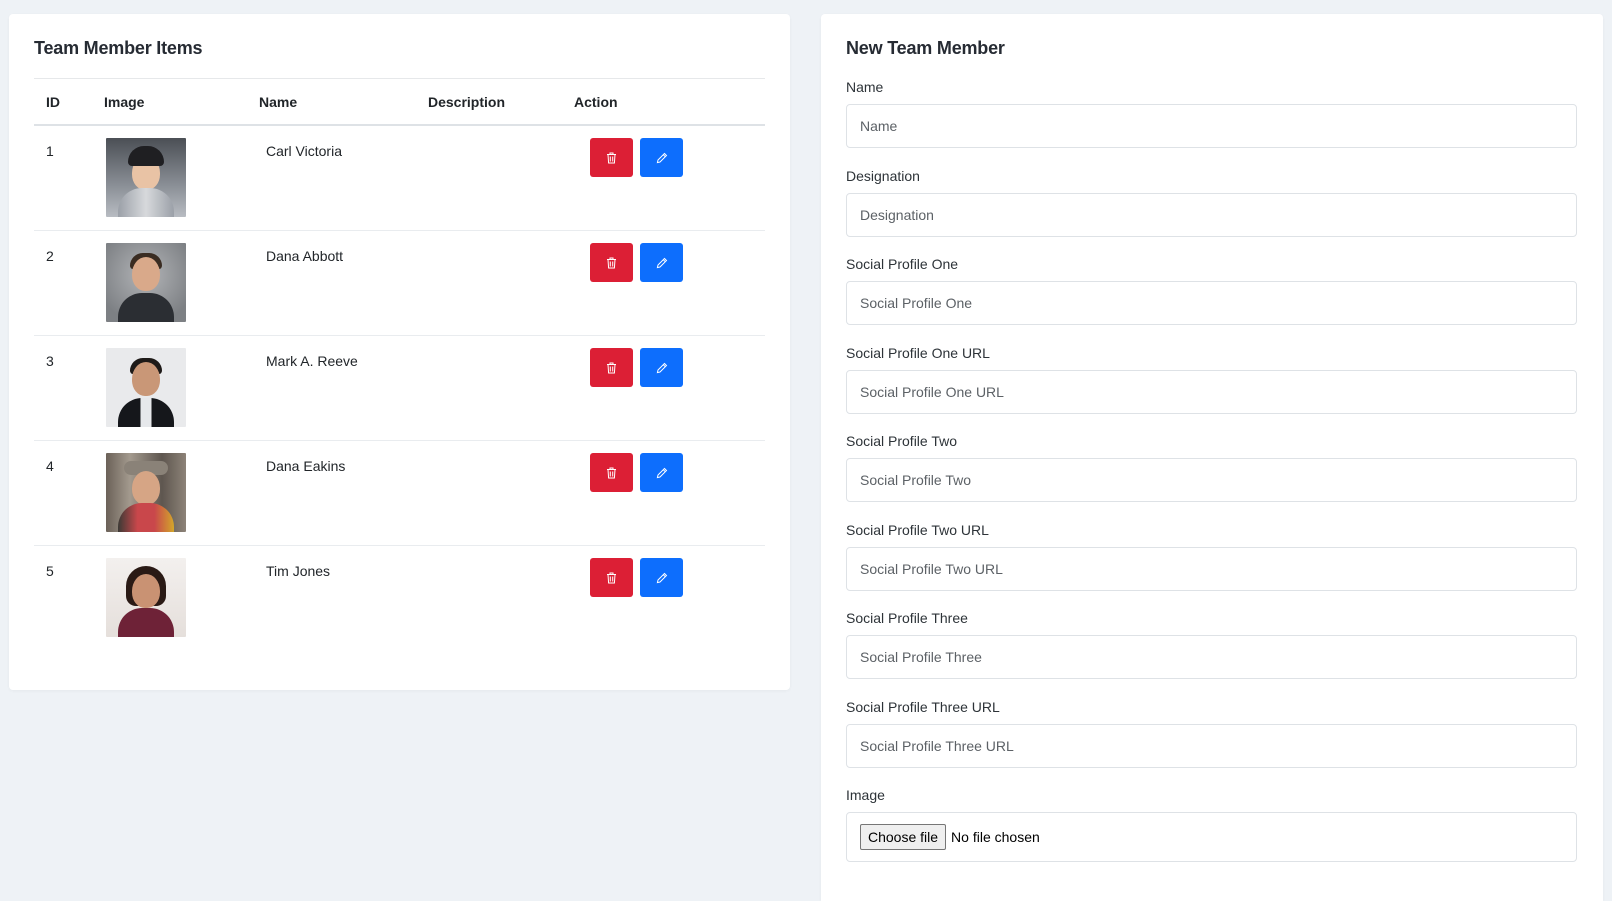 This screenshot has width=1612, height=901. I want to click on member-name: Dana Abbott, so click(305, 256).